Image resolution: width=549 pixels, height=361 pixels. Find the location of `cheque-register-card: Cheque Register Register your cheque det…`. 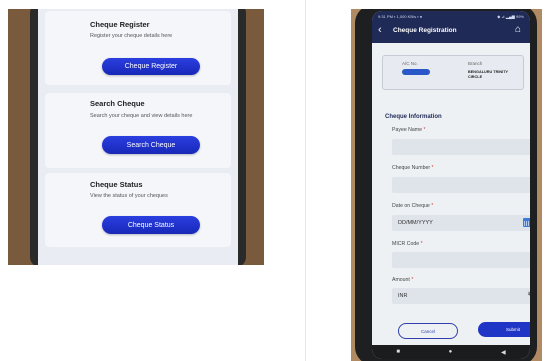

cheque-register-card: Cheque Register Register your cheque det… is located at coordinates (138, 48).